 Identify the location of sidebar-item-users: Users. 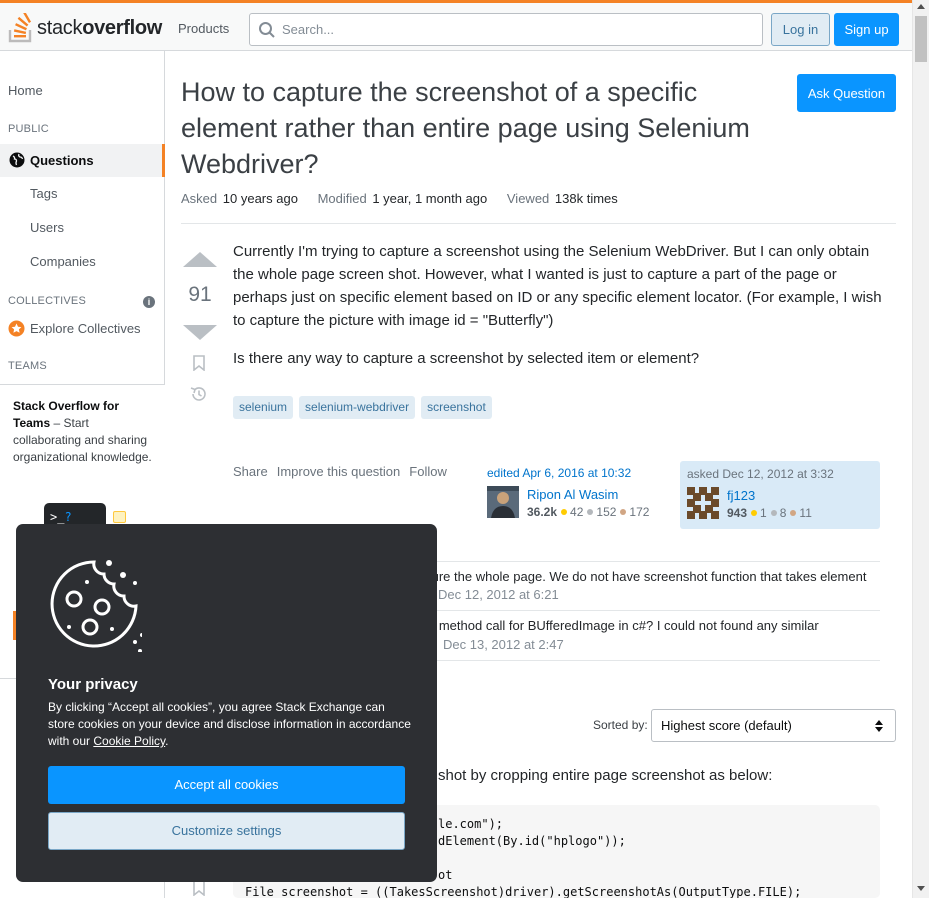
(47, 227).